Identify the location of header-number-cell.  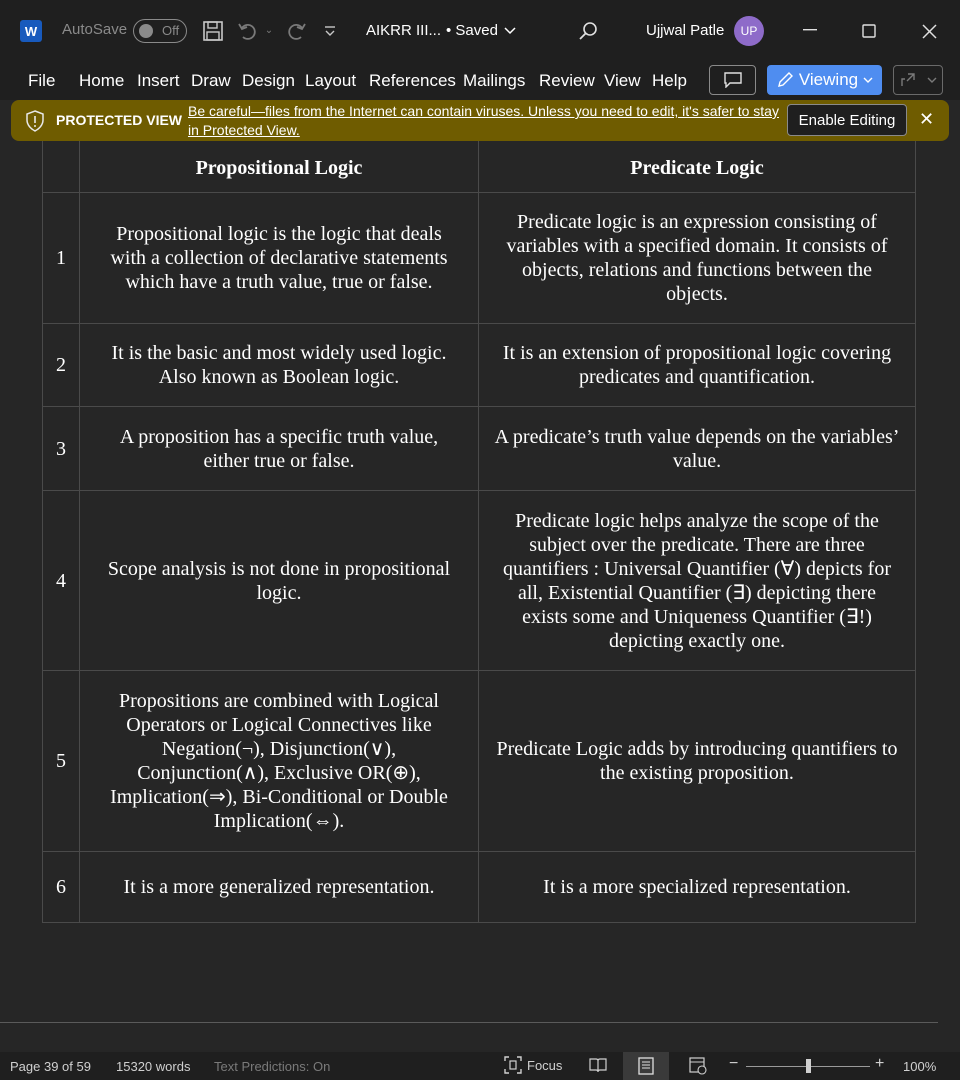
(61, 167).